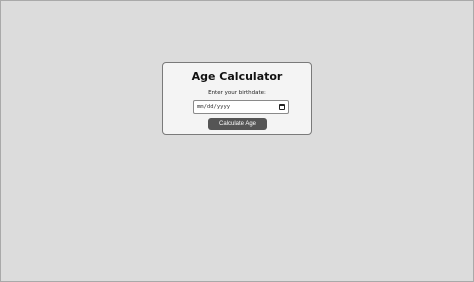  Describe the element at coordinates (282, 107) in the screenshot. I see `calendar-icon` at that location.